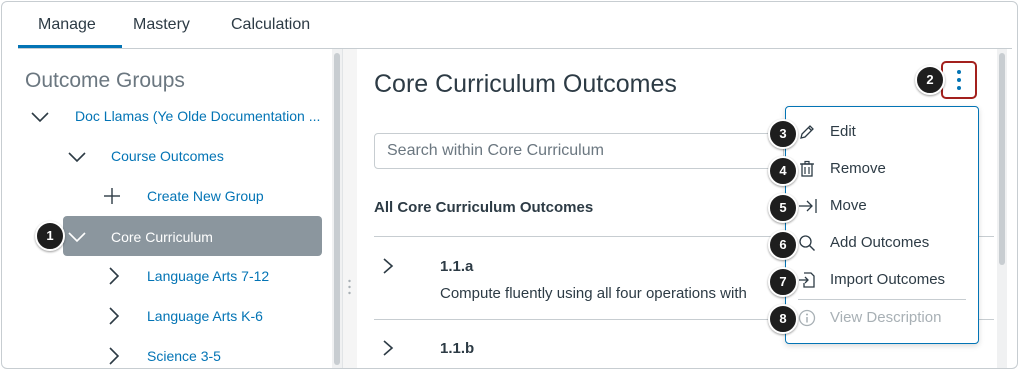 The image size is (1019, 369). Describe the element at coordinates (783, 319) in the screenshot. I see `callout-8: 8` at that location.